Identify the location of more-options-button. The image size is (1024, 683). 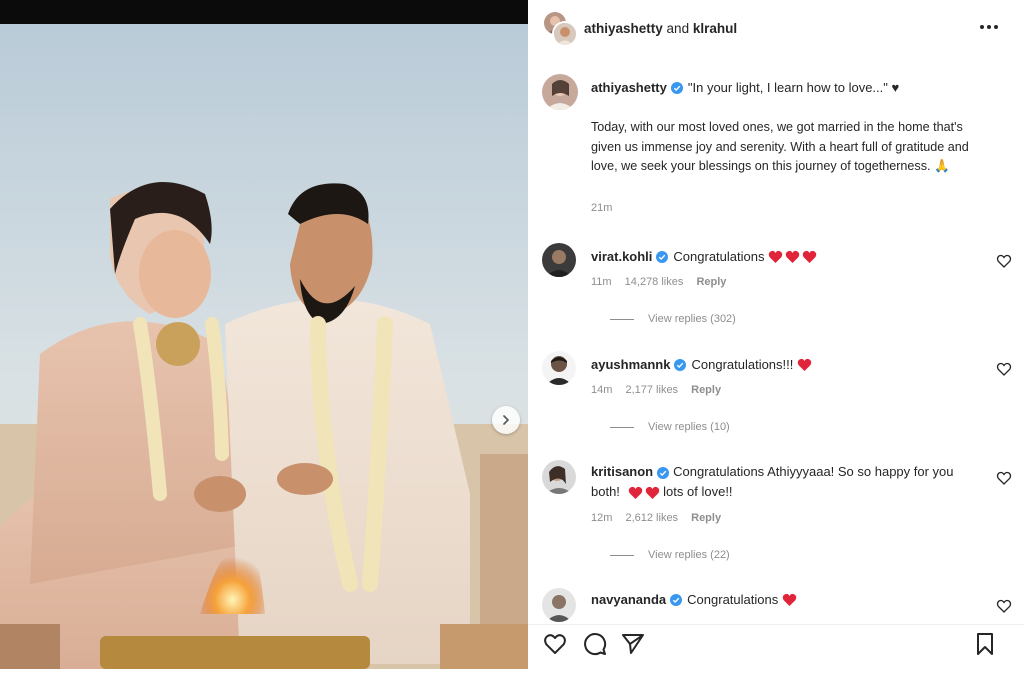
(989, 27).